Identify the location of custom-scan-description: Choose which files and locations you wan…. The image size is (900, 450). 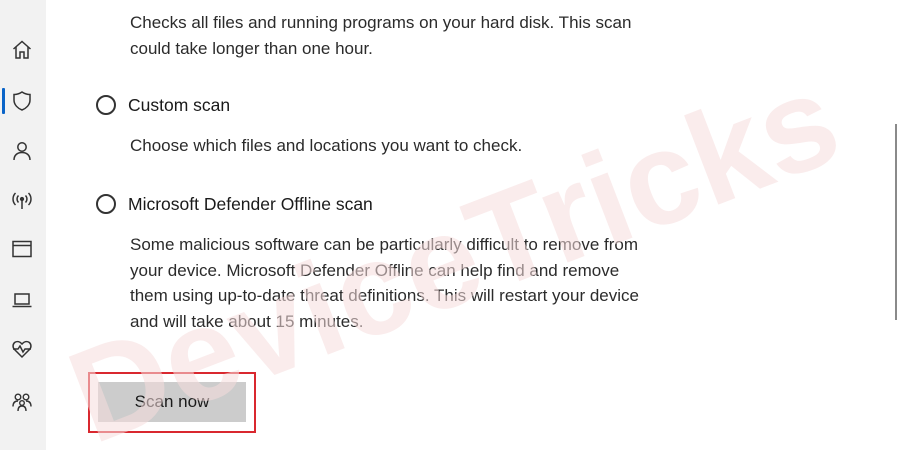
(326, 146).